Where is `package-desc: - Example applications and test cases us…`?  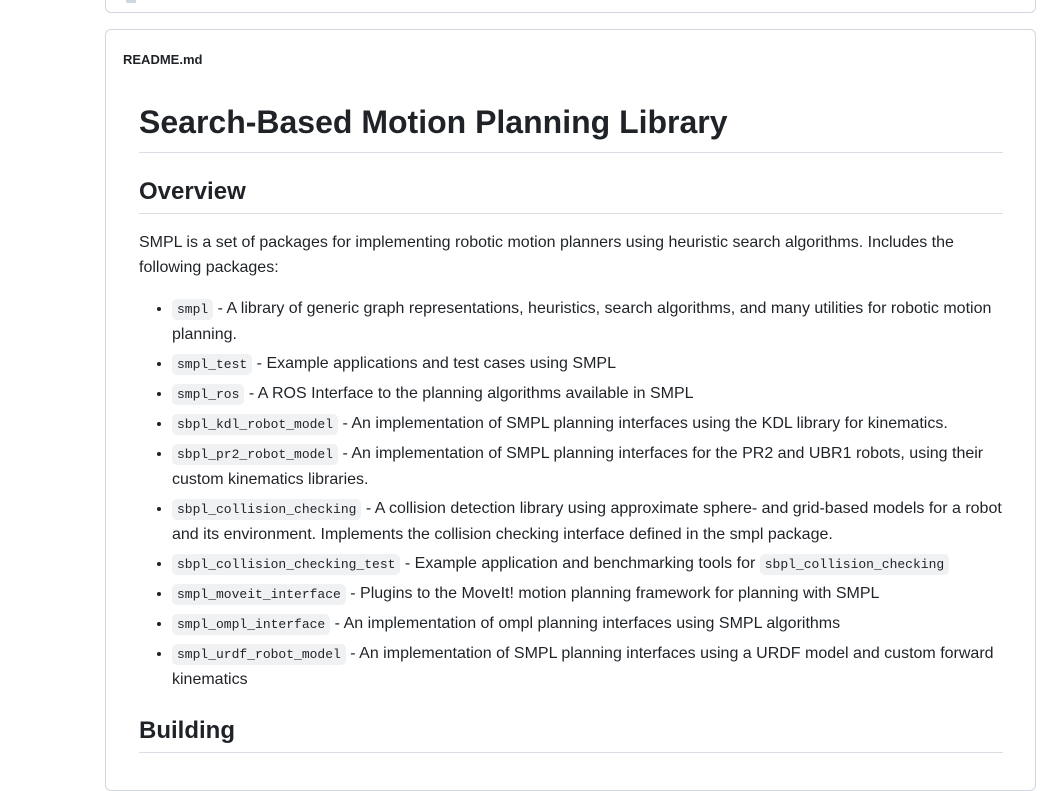 package-desc: - Example applications and test cases us… is located at coordinates (434, 363).